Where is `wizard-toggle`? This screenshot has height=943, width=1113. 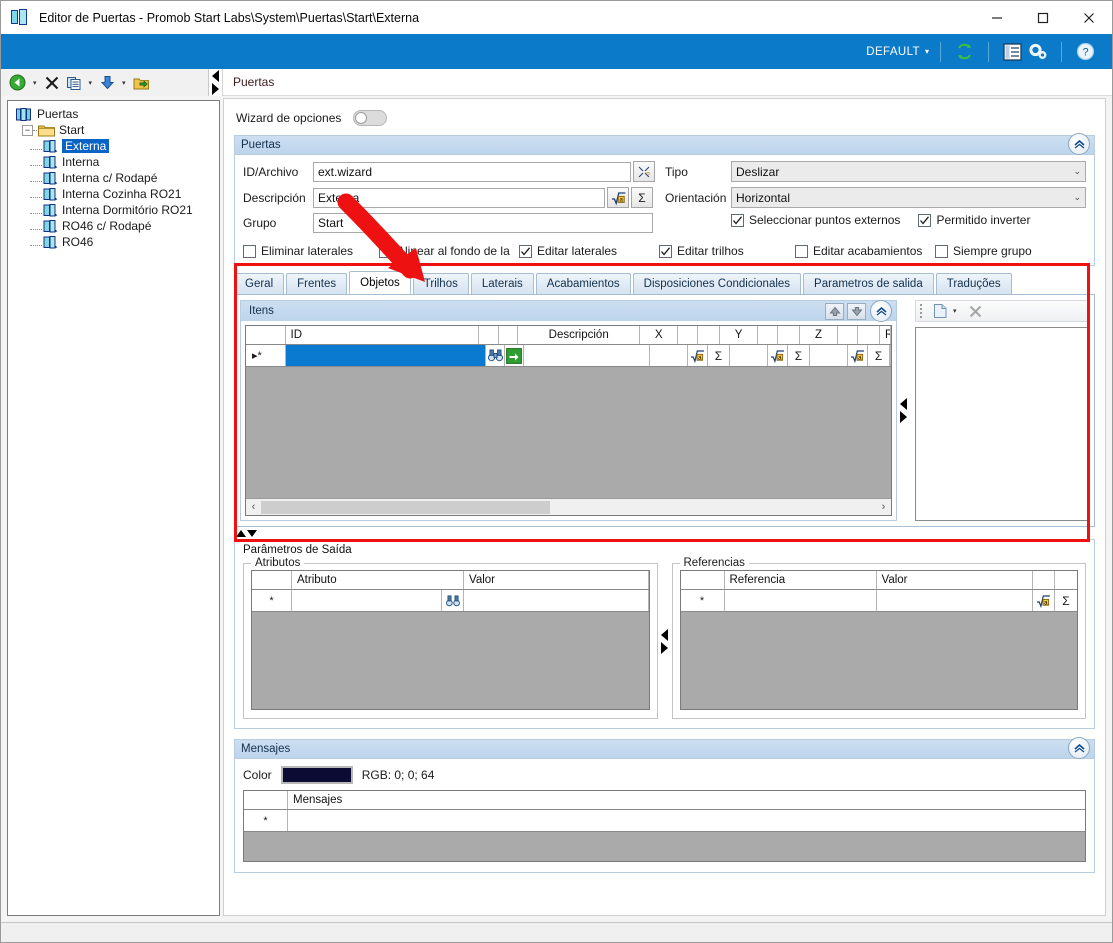 wizard-toggle is located at coordinates (370, 118).